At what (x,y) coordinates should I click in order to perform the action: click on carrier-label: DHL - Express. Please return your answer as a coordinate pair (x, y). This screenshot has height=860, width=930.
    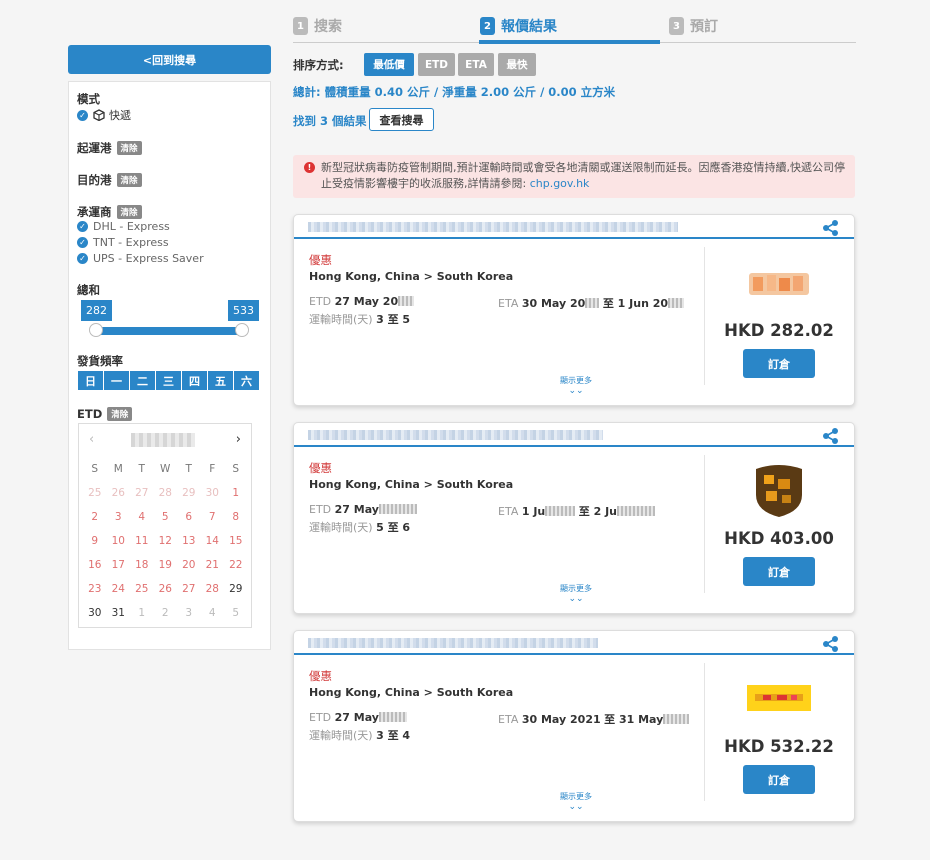
    Looking at the image, I should click on (131, 226).